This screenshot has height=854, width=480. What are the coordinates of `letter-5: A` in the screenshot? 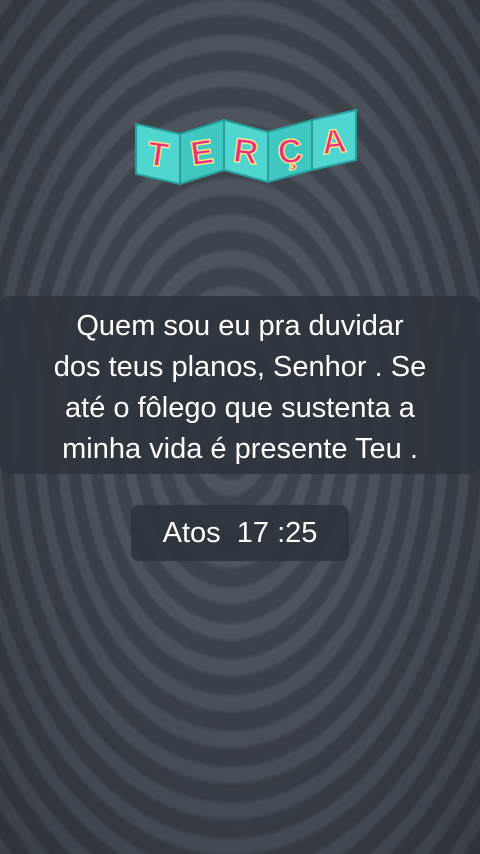 It's located at (334, 142).